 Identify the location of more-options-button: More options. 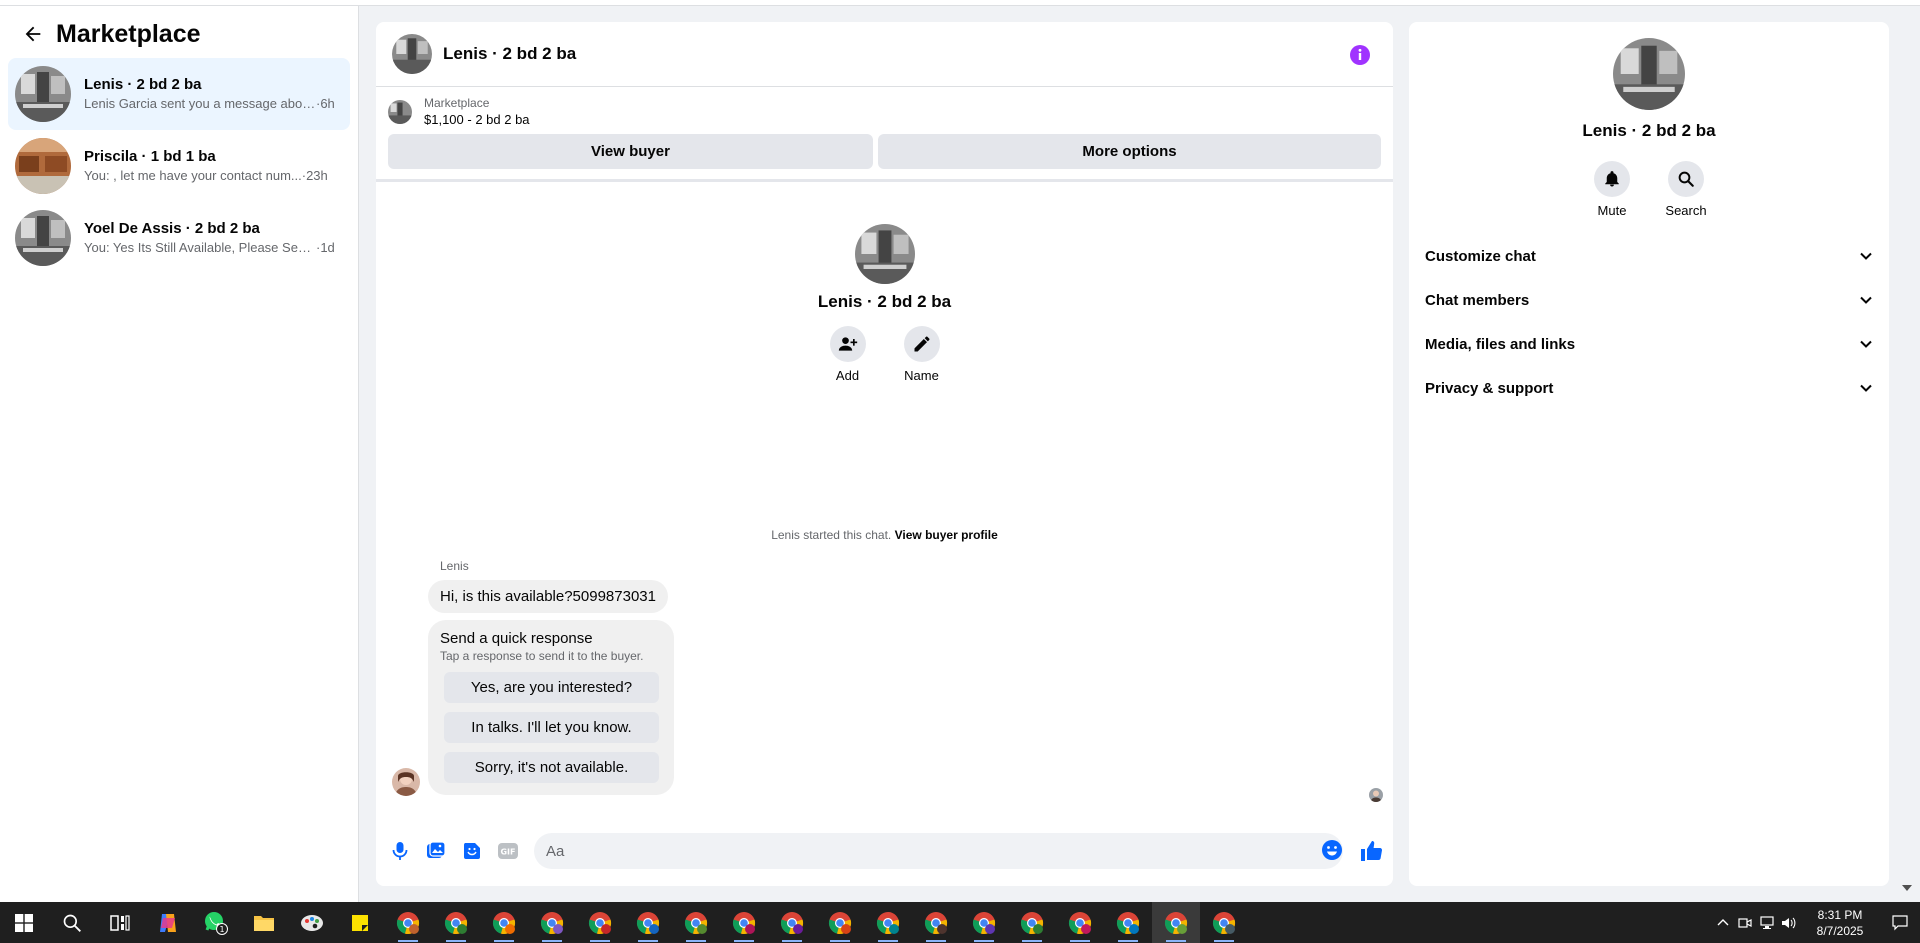
(1129, 151).